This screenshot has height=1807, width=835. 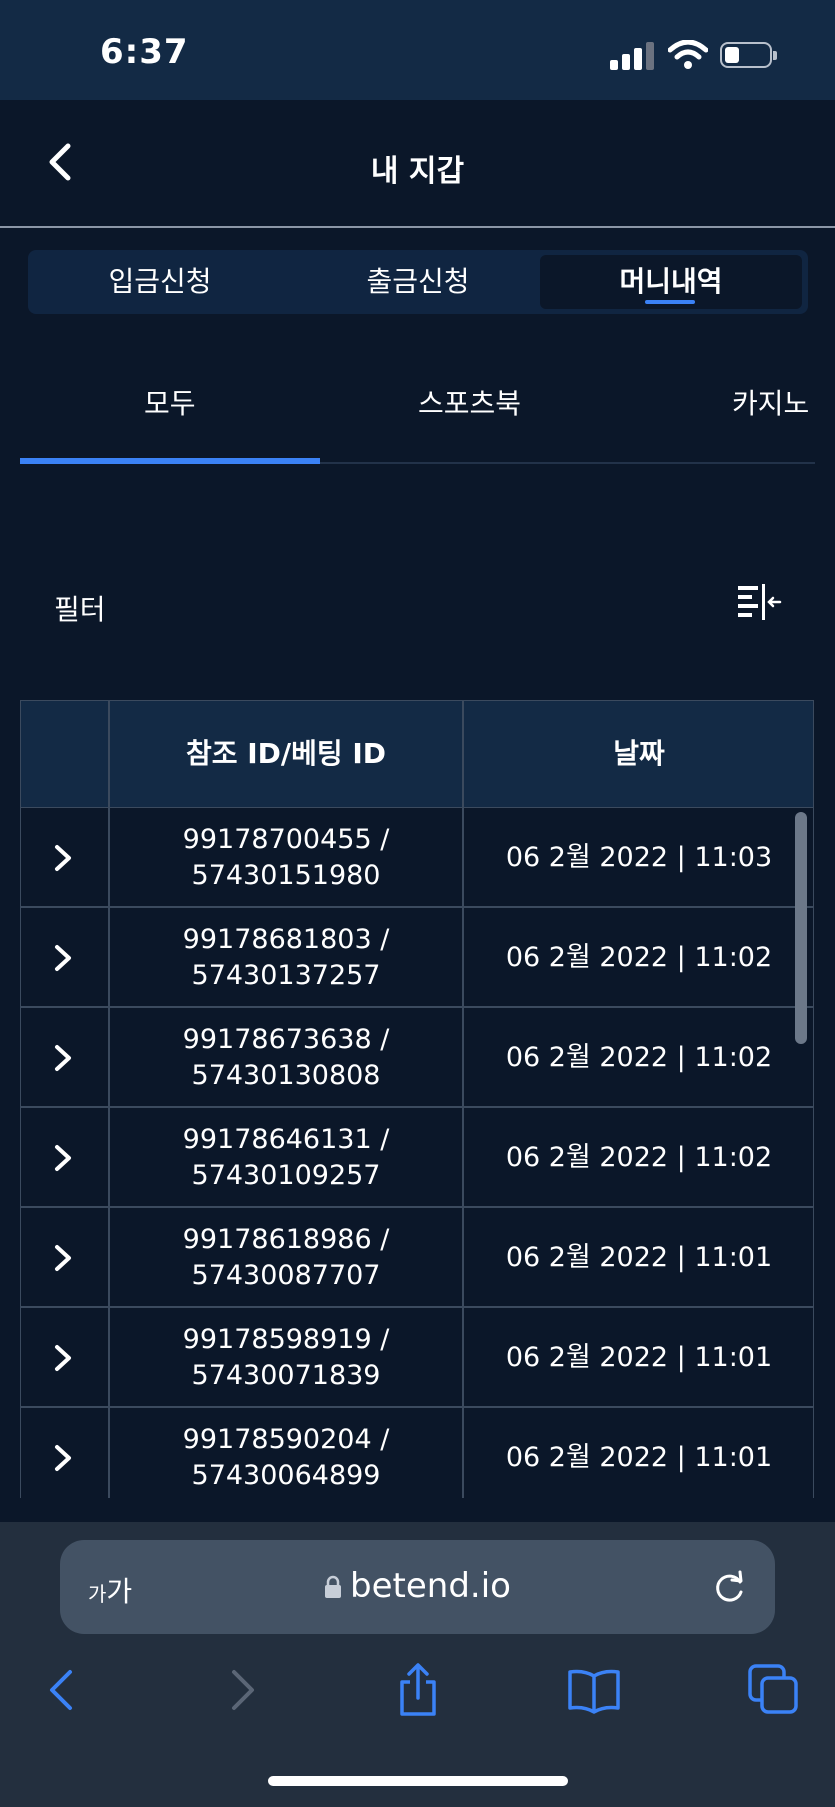 What do you see at coordinates (639, 753) in the screenshot?
I see `column-header-date: 날짜` at bounding box center [639, 753].